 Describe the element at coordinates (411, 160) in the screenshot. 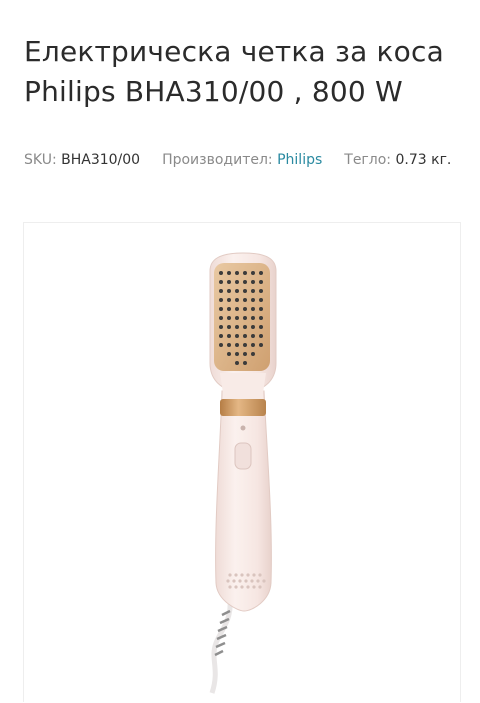

I see `weight-value: 0.73` at that location.